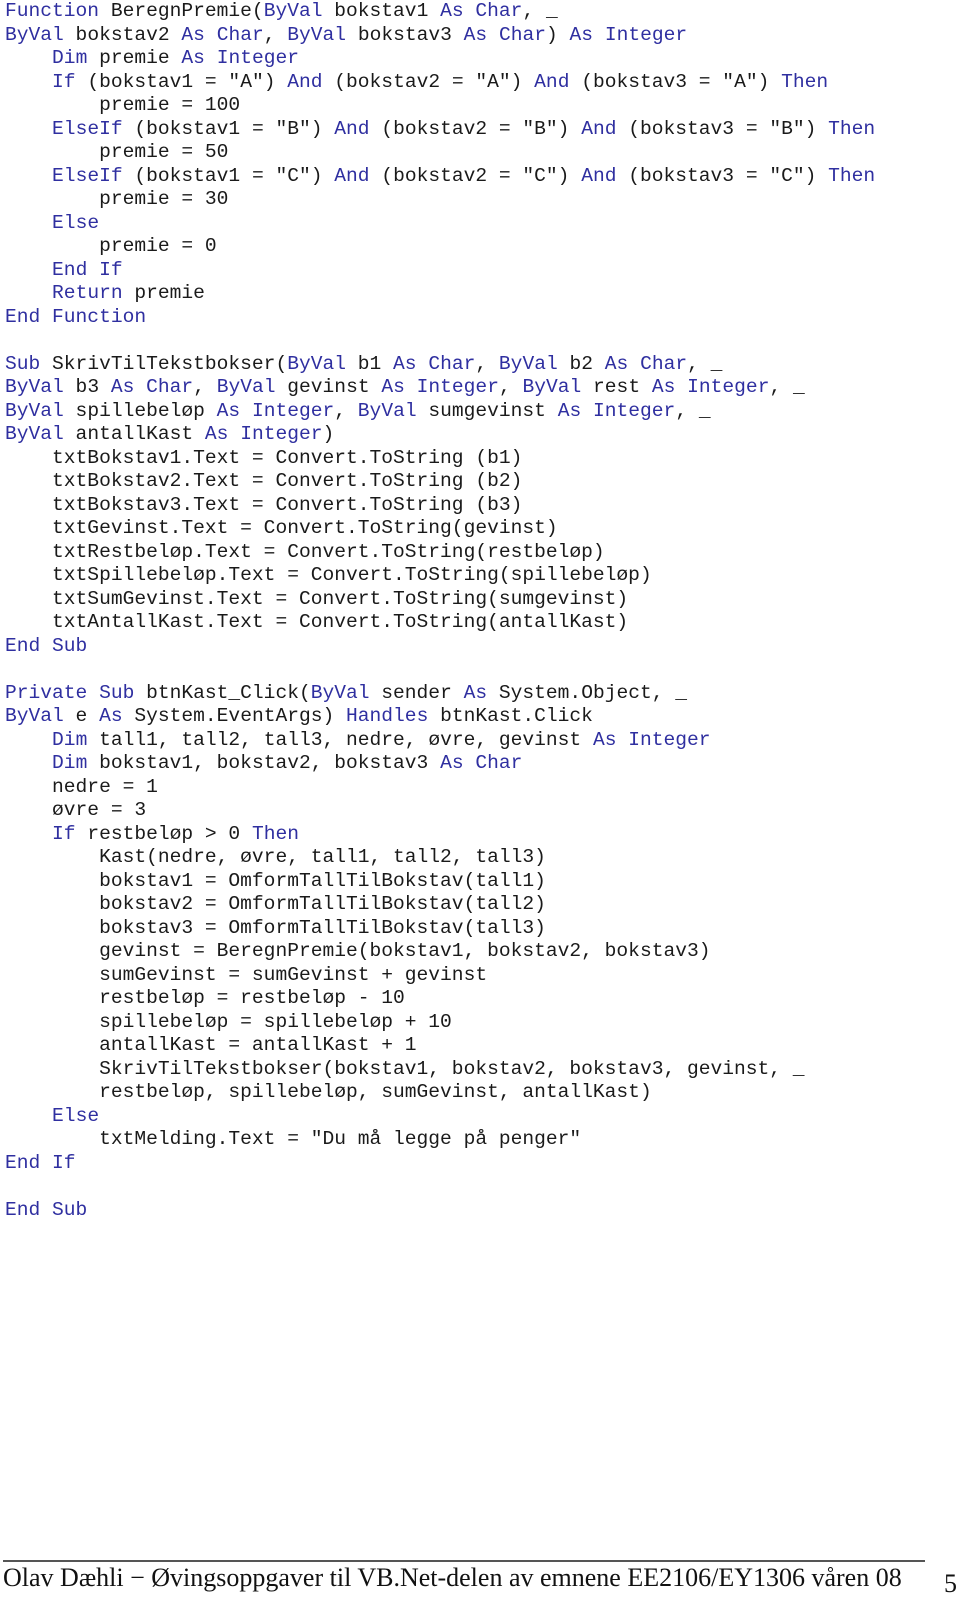  I want to click on code-line: antallKast = antallKast + 1, so click(440, 1046).